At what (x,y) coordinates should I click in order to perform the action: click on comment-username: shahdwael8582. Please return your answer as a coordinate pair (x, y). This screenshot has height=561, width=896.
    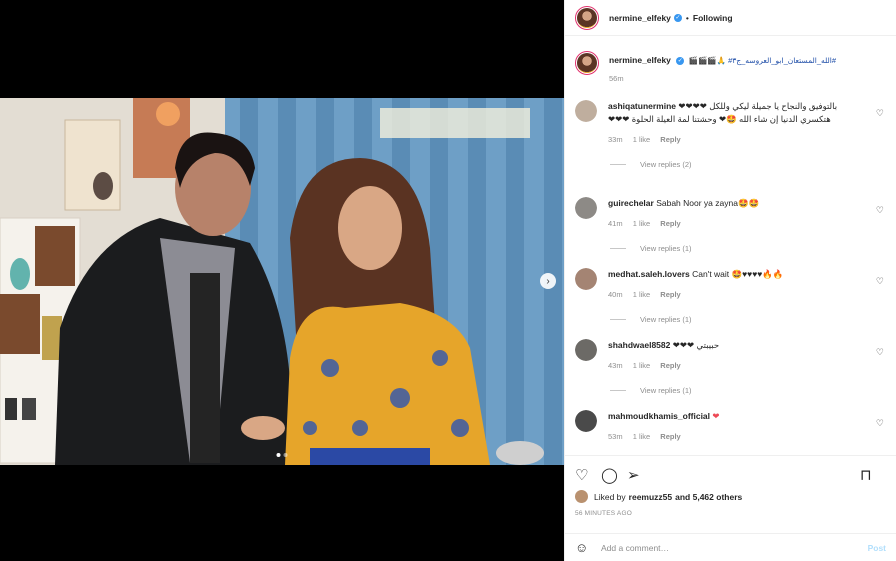
    Looking at the image, I should click on (639, 345).